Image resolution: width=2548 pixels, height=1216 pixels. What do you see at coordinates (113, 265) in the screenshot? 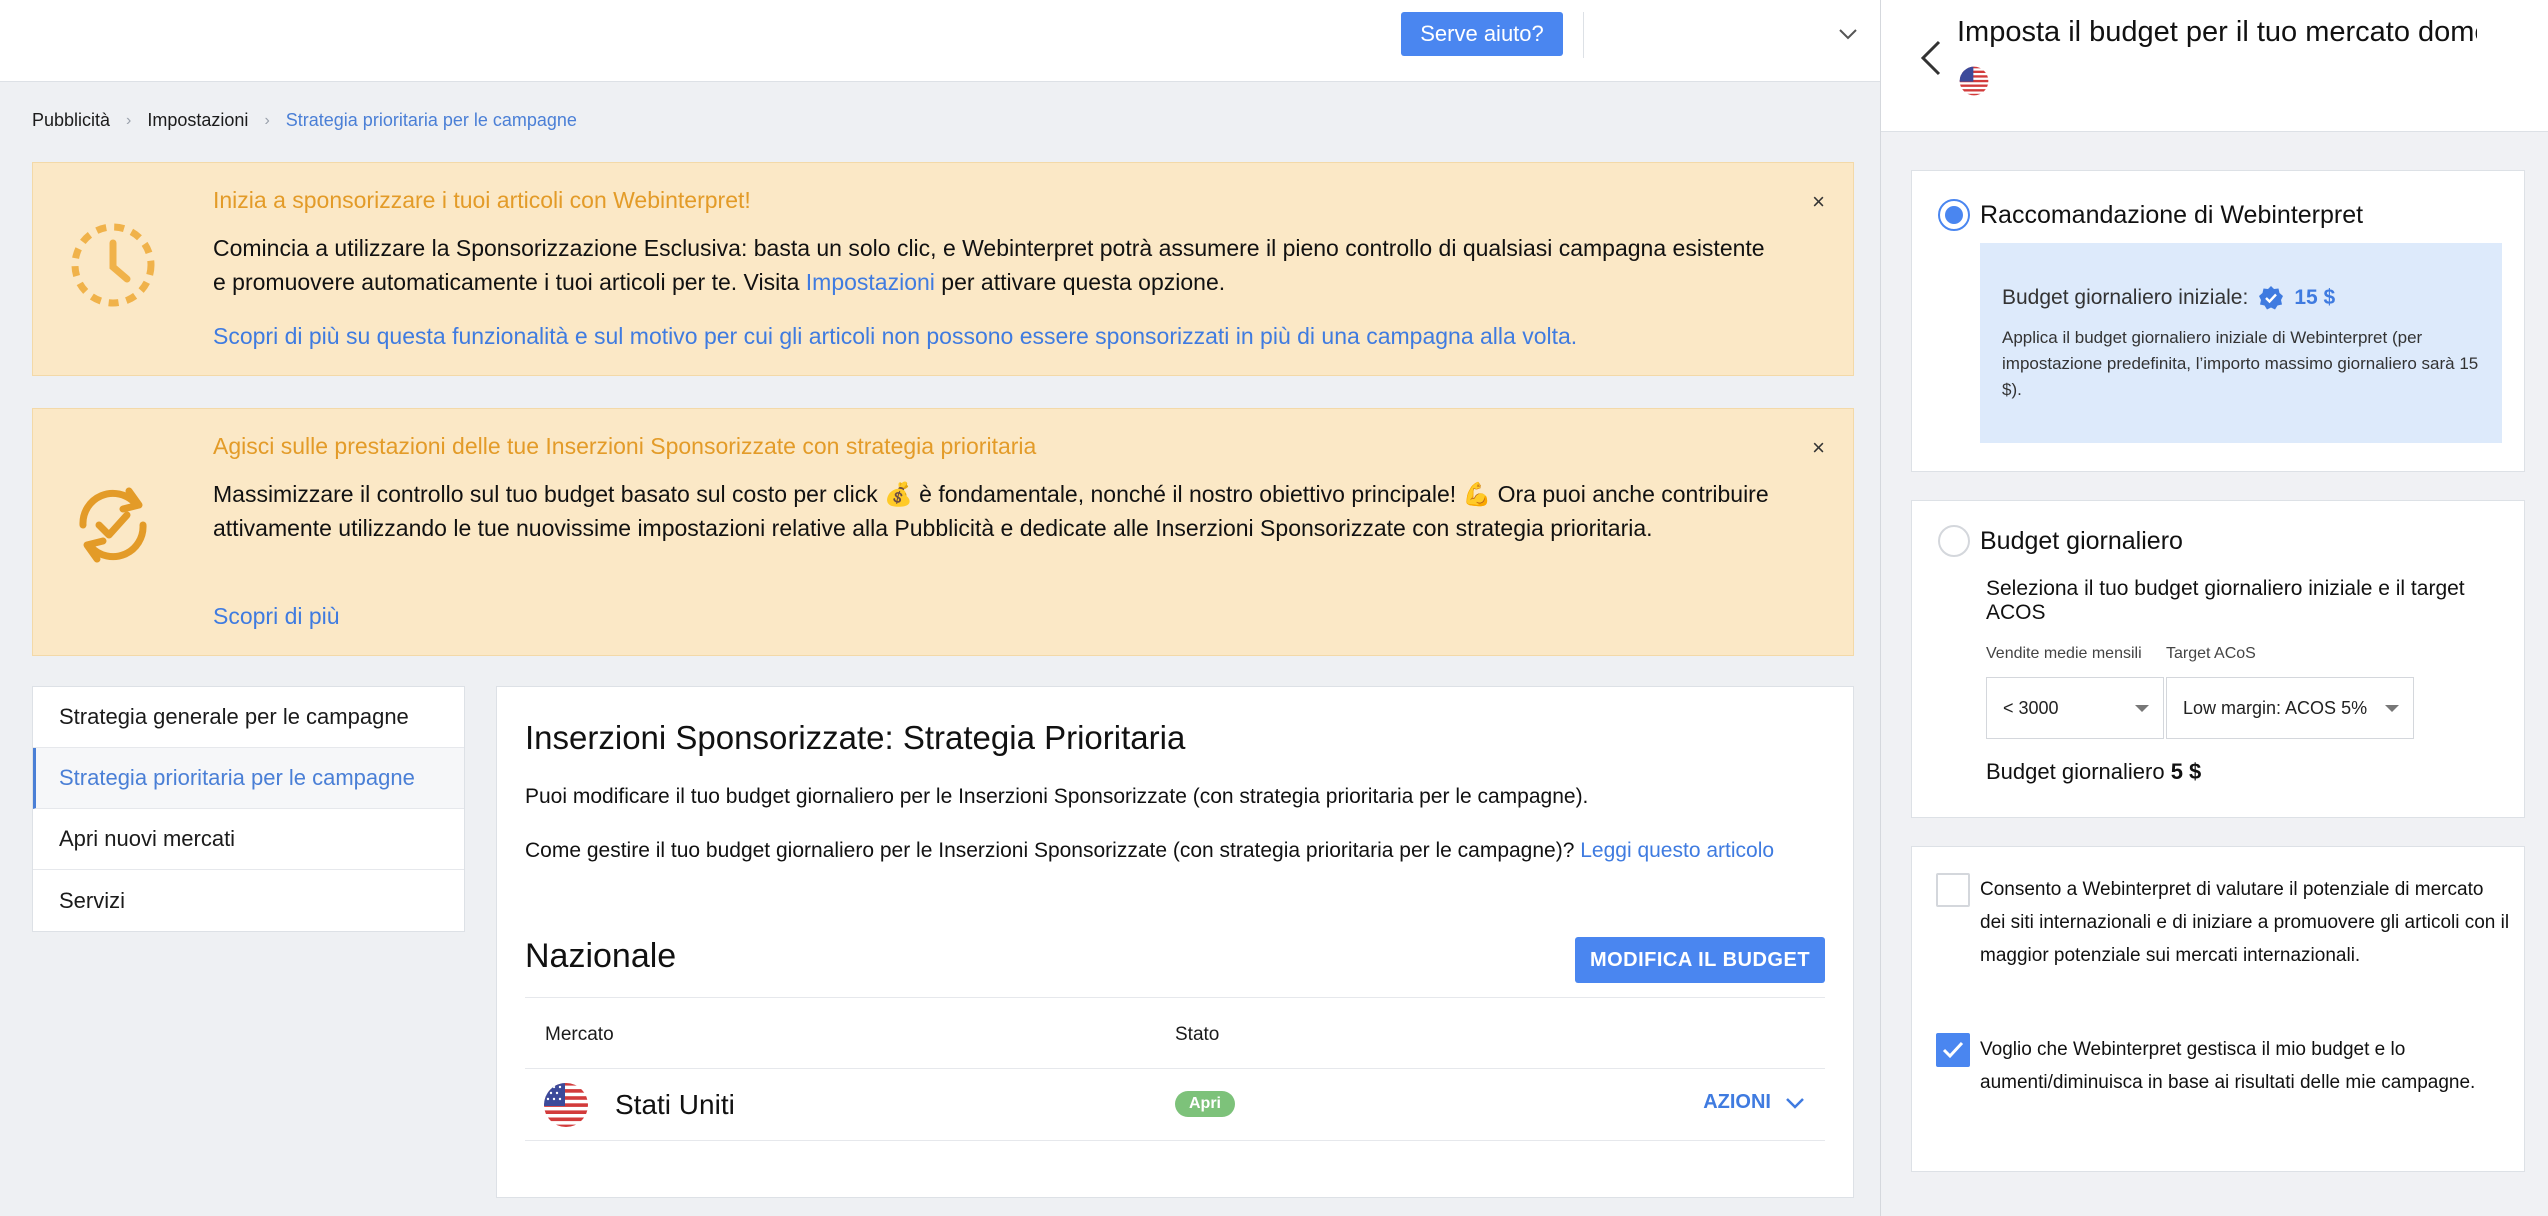
I see `clock-icon` at bounding box center [113, 265].